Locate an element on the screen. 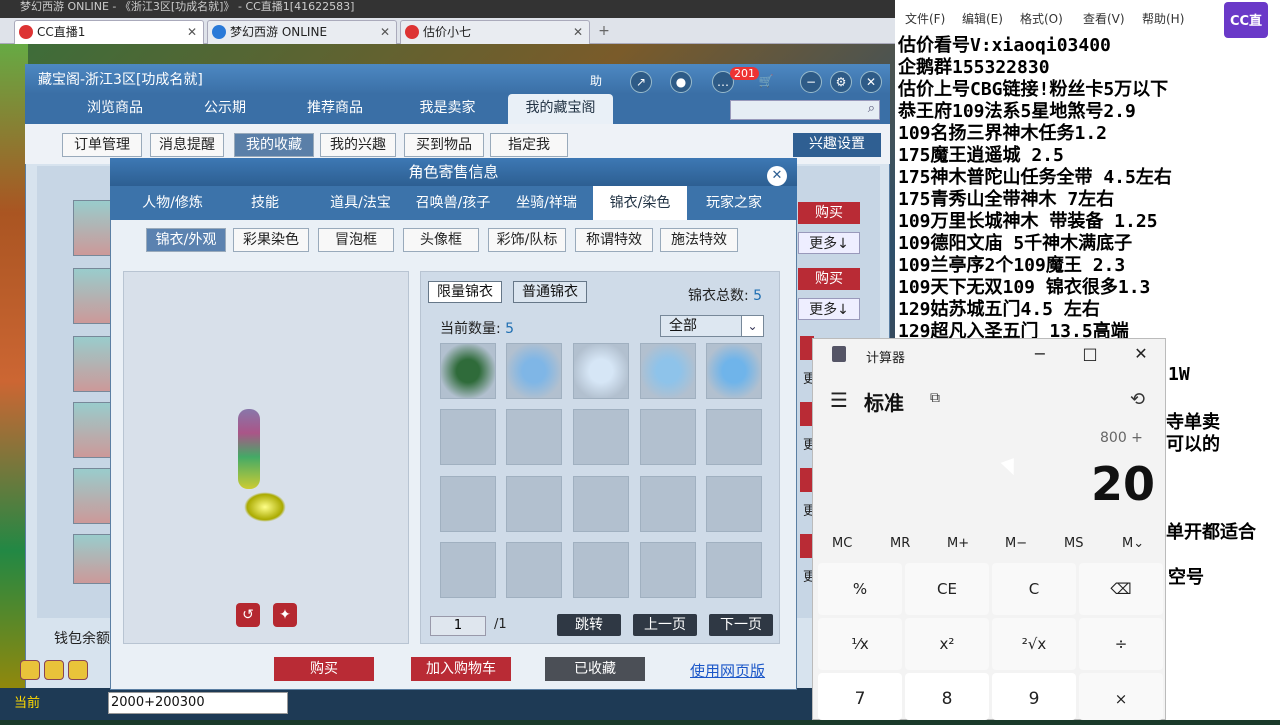 The image size is (1280, 725). settings-icon: ⚙ is located at coordinates (841, 82).